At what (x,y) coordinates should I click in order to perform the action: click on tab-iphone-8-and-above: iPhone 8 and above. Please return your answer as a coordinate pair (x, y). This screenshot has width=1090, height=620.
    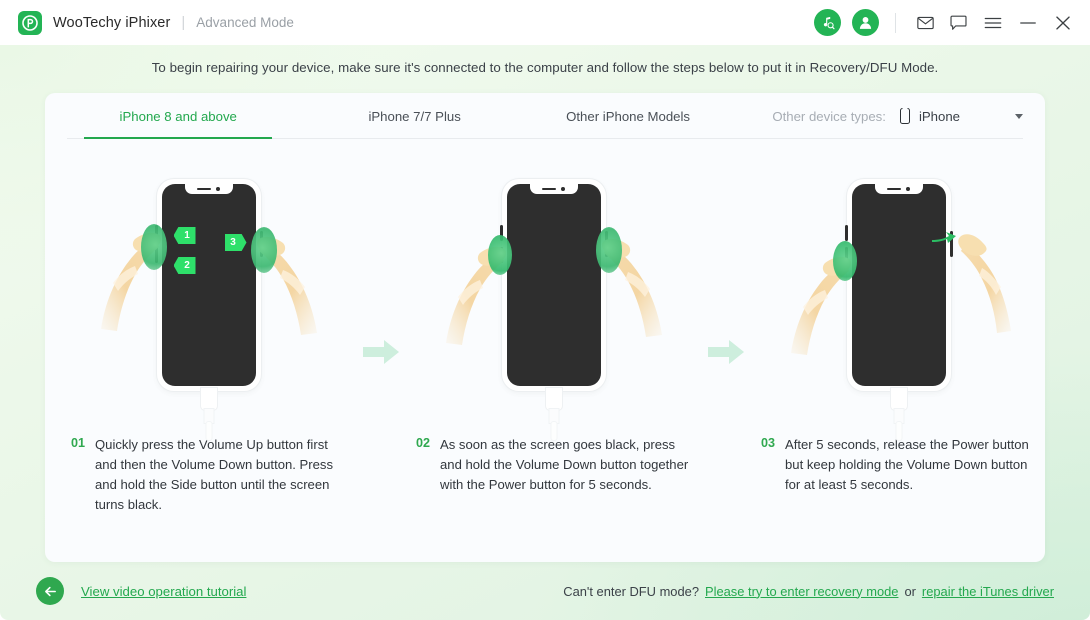
    Looking at the image, I should click on (178, 116).